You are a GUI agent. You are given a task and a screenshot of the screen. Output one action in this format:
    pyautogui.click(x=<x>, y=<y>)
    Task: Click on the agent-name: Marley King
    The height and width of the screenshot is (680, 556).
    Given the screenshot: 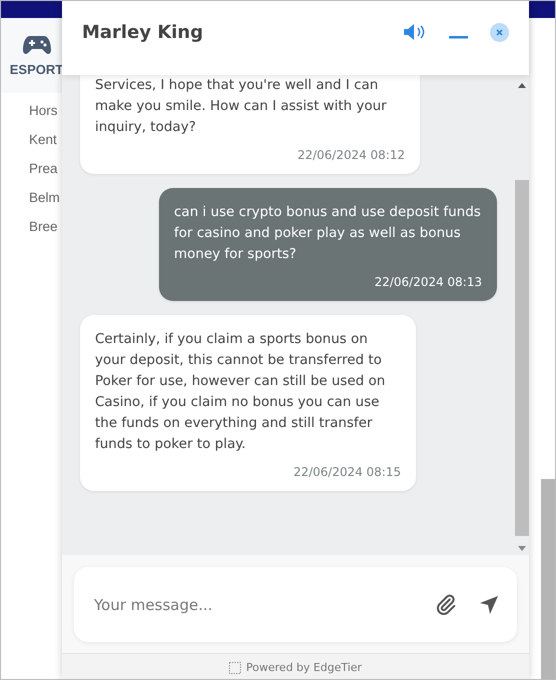 What is the action you would take?
    pyautogui.click(x=143, y=32)
    